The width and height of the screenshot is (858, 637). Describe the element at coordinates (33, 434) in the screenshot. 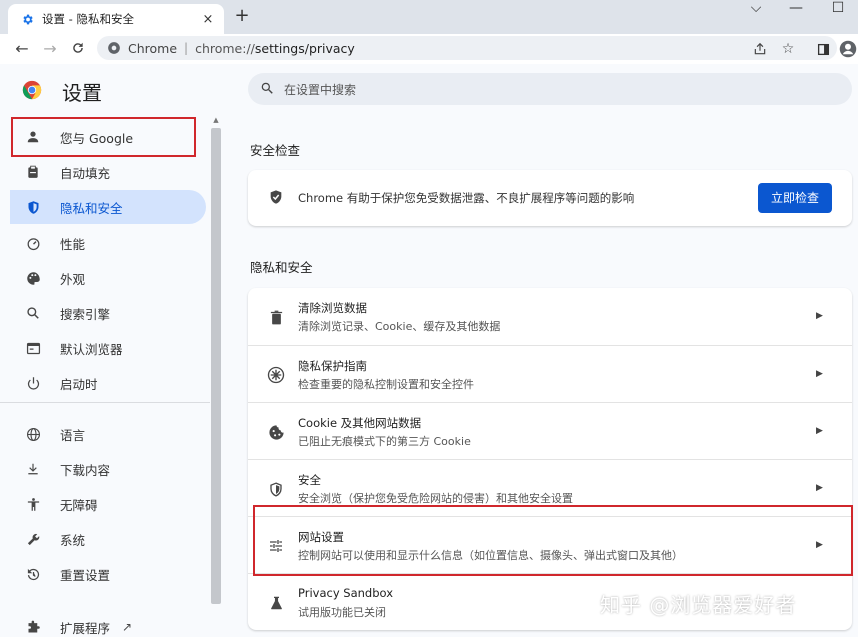

I see `globe-icon` at that location.